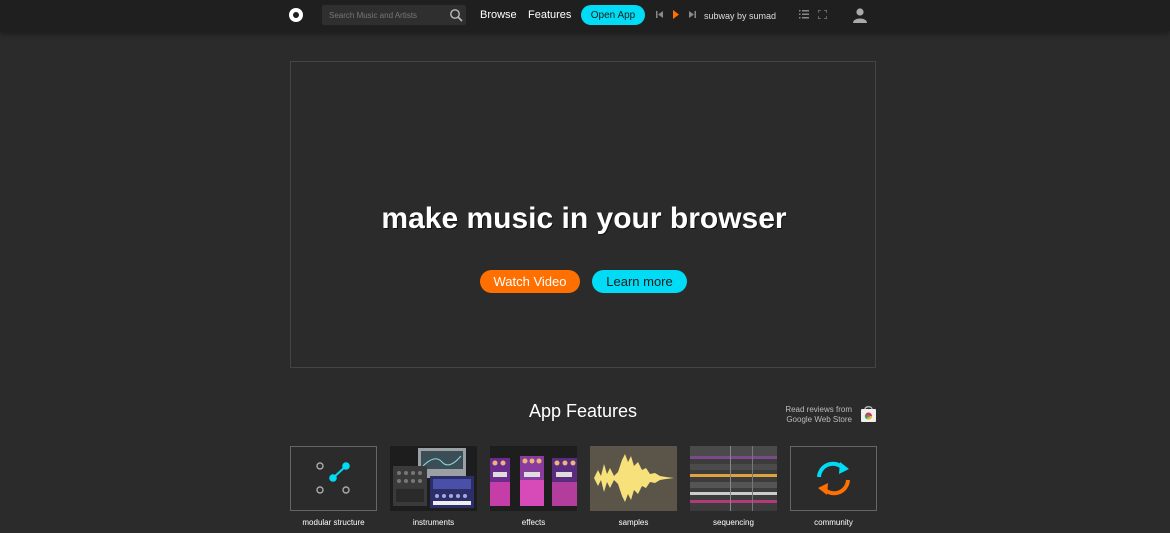 Image resolution: width=1170 pixels, height=533 pixels. I want to click on play-icon, so click(676, 14).